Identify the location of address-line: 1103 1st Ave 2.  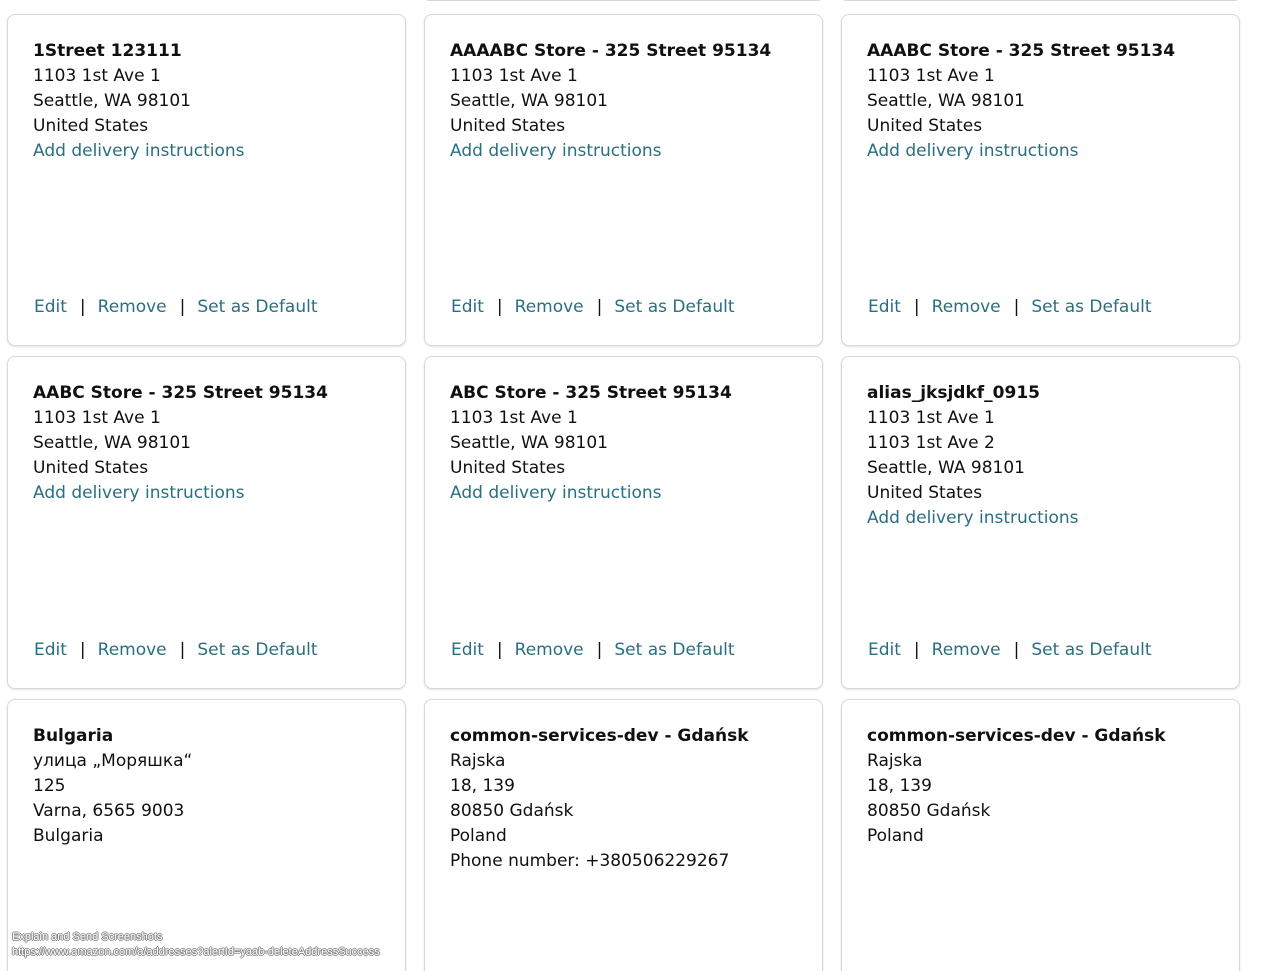
(931, 443).